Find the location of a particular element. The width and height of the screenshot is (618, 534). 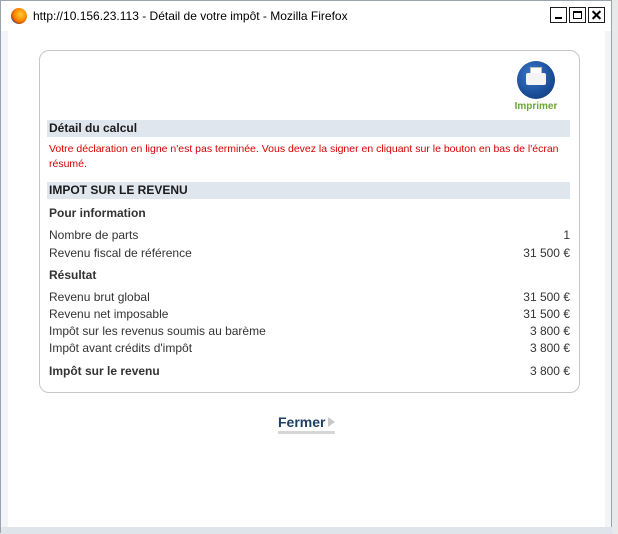

print-button: Imprimer is located at coordinates (536, 86).